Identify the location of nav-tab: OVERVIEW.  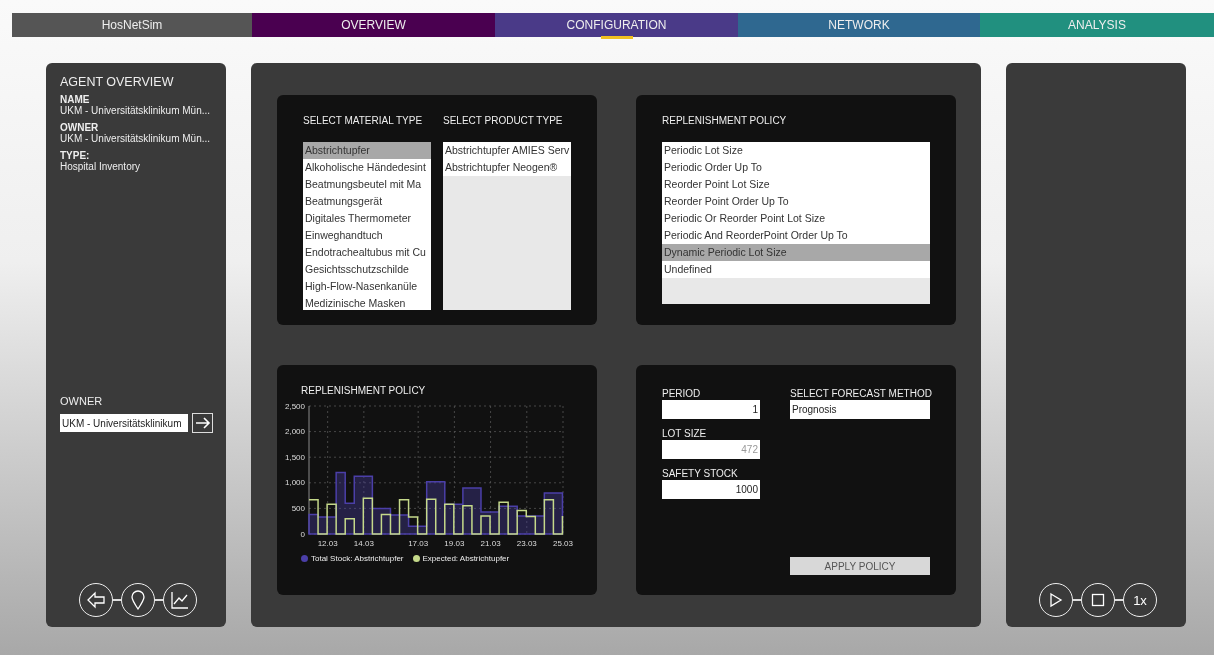
(373, 25).